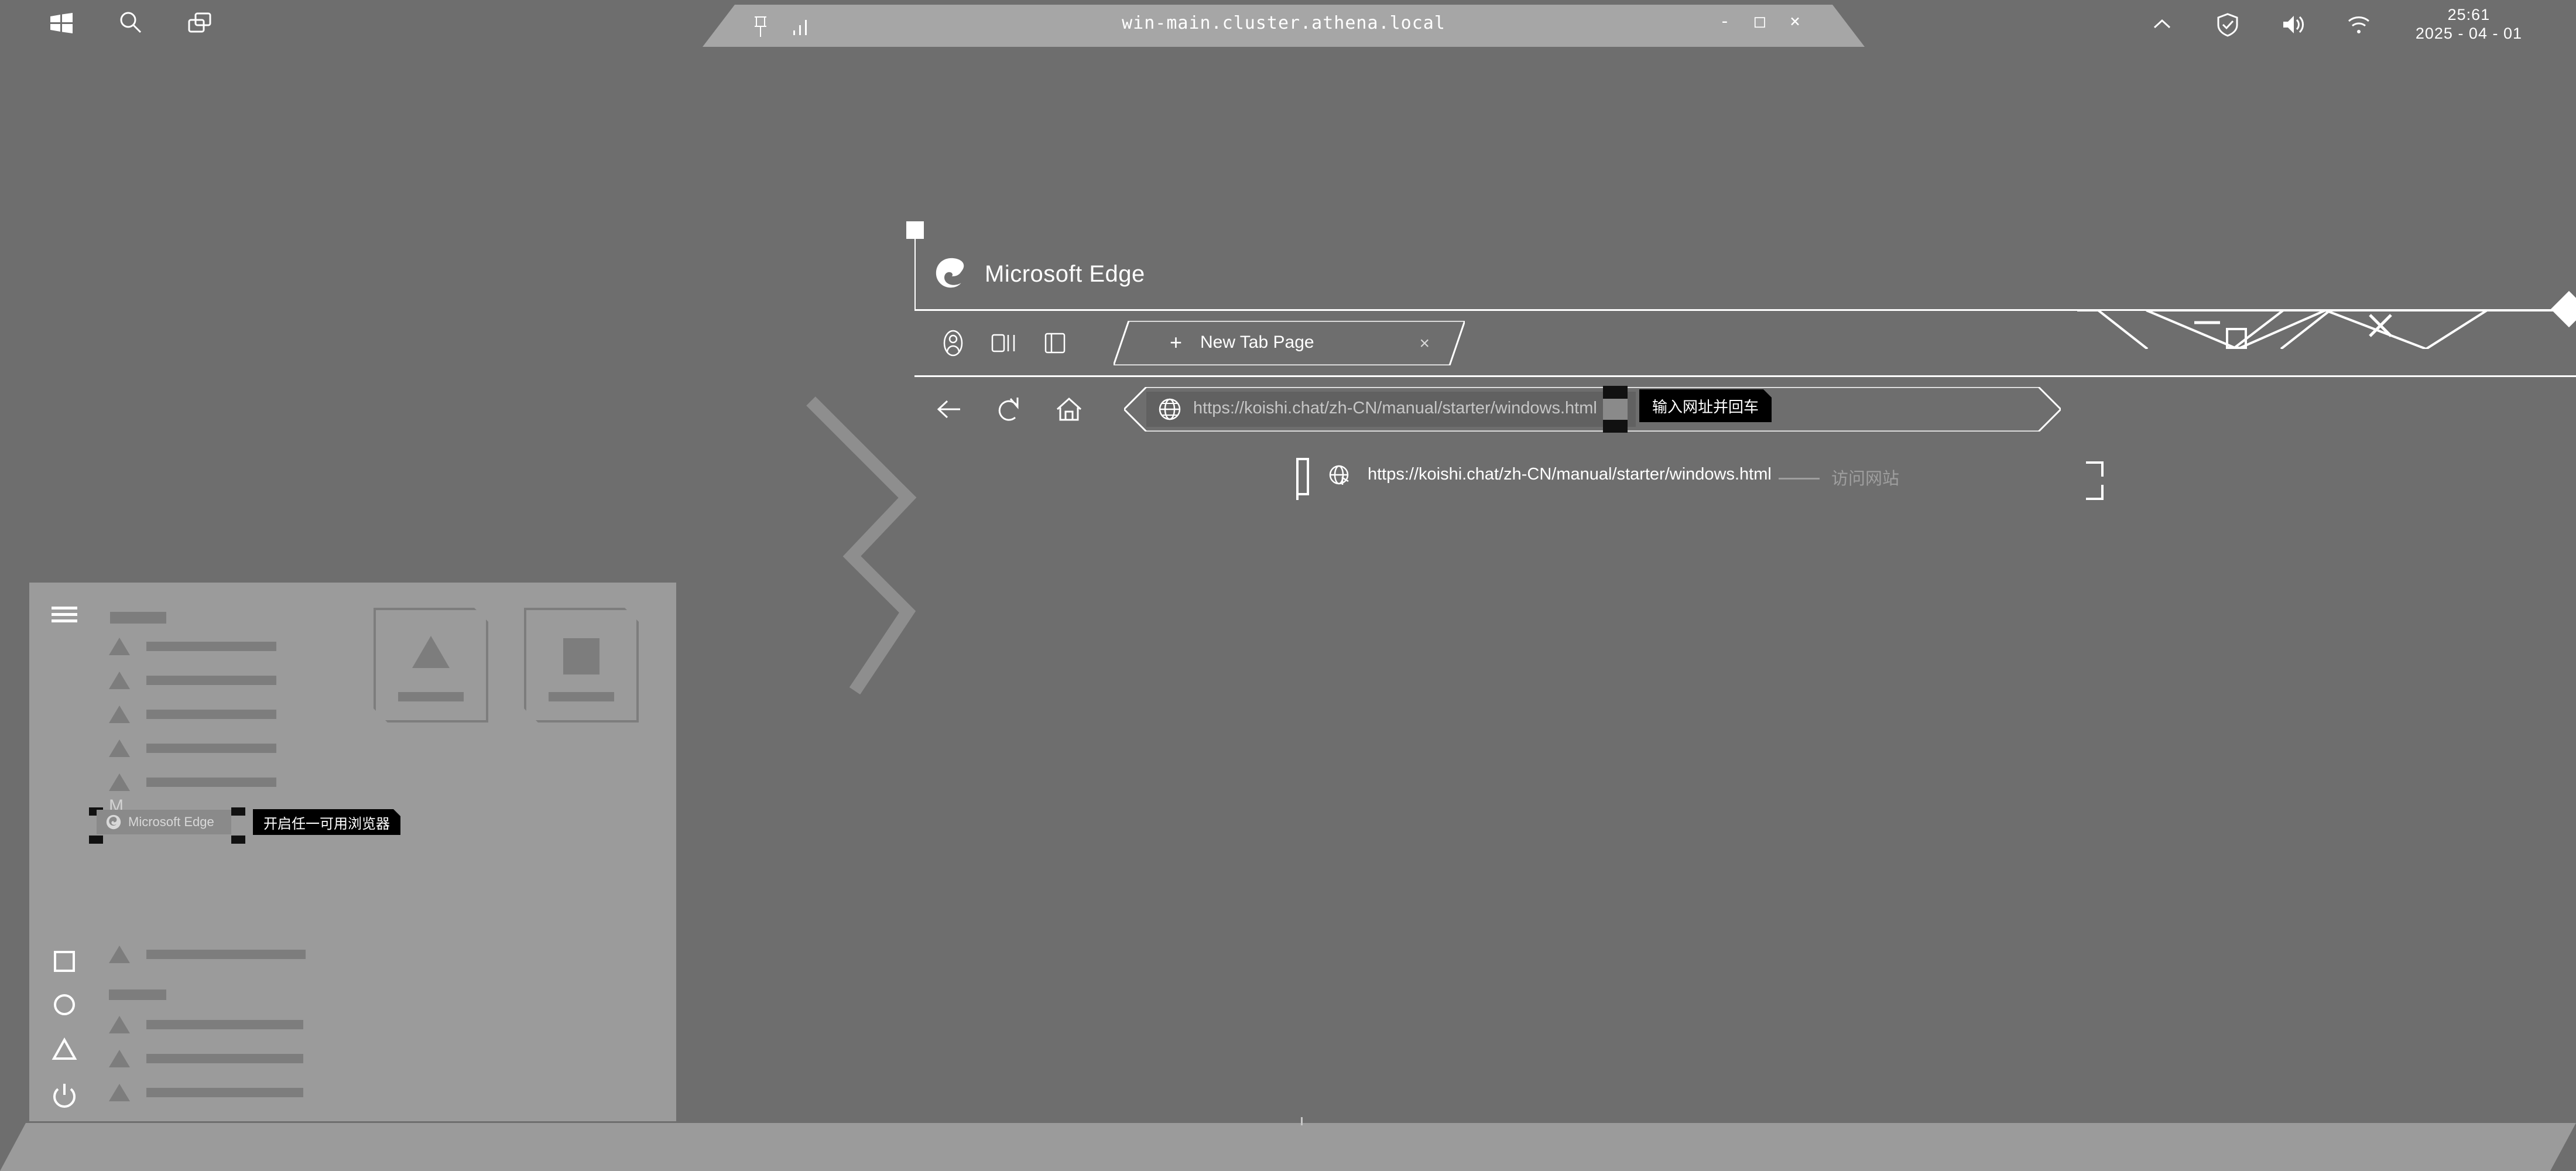  I want to click on start-menu-tooltip-text: 开启任一可用浏览器, so click(326, 824).